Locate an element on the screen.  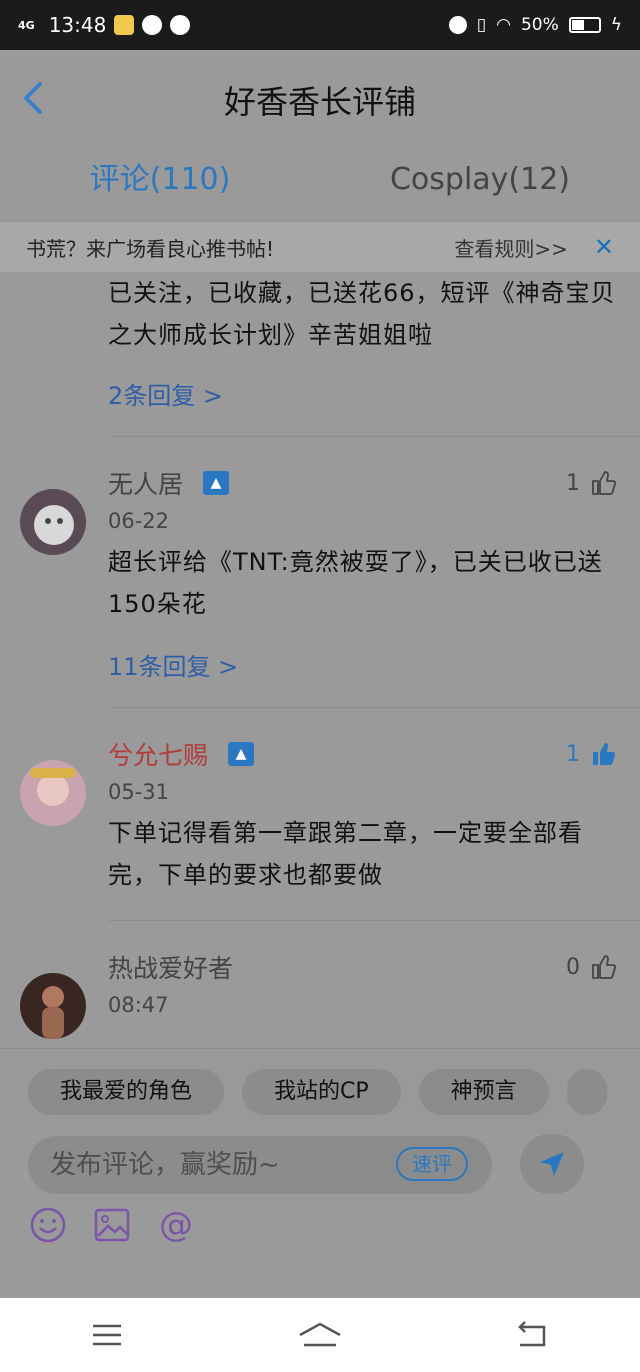
back-button is located at coordinates (38, 100).